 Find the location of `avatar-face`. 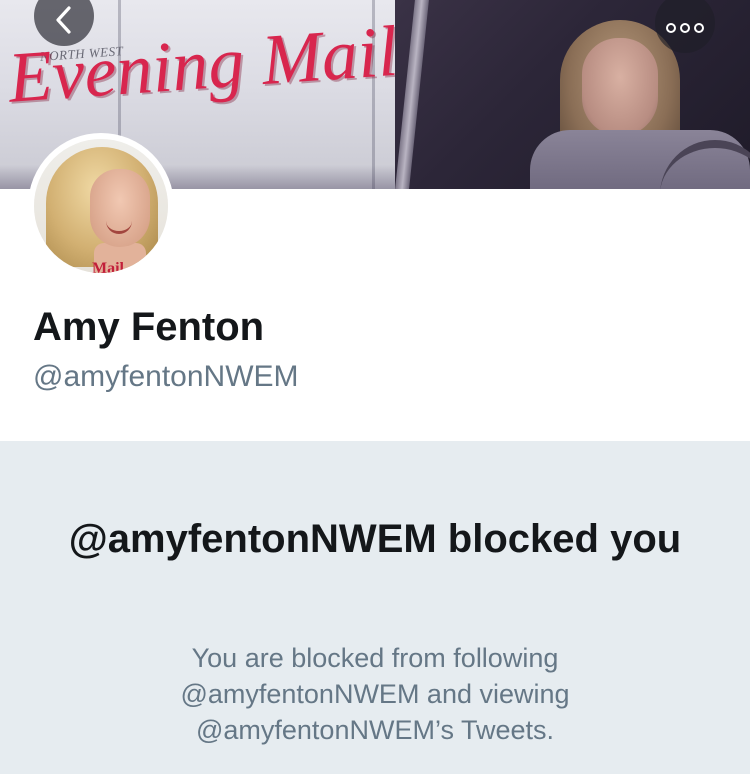

avatar-face is located at coordinates (120, 208).